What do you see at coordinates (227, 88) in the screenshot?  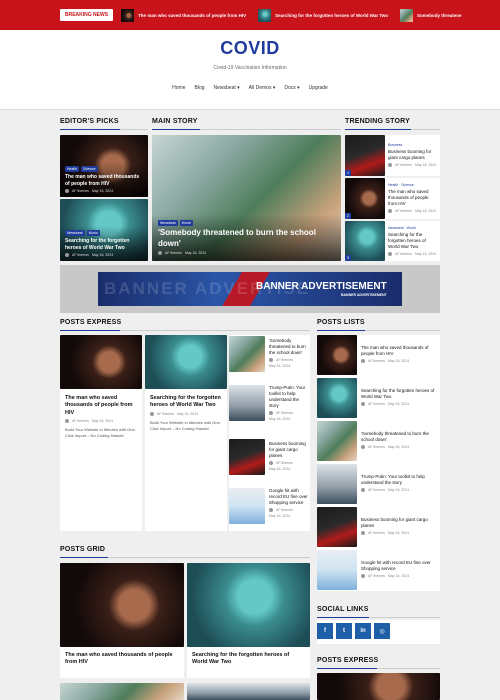 I see `nav-item-newsbeat: Newsbeat ▾` at bounding box center [227, 88].